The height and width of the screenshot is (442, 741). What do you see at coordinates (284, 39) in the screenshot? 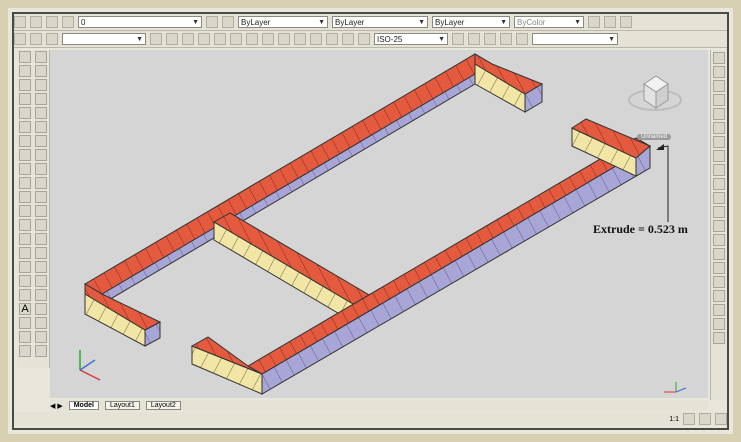
I see `baseline-icon` at bounding box center [284, 39].